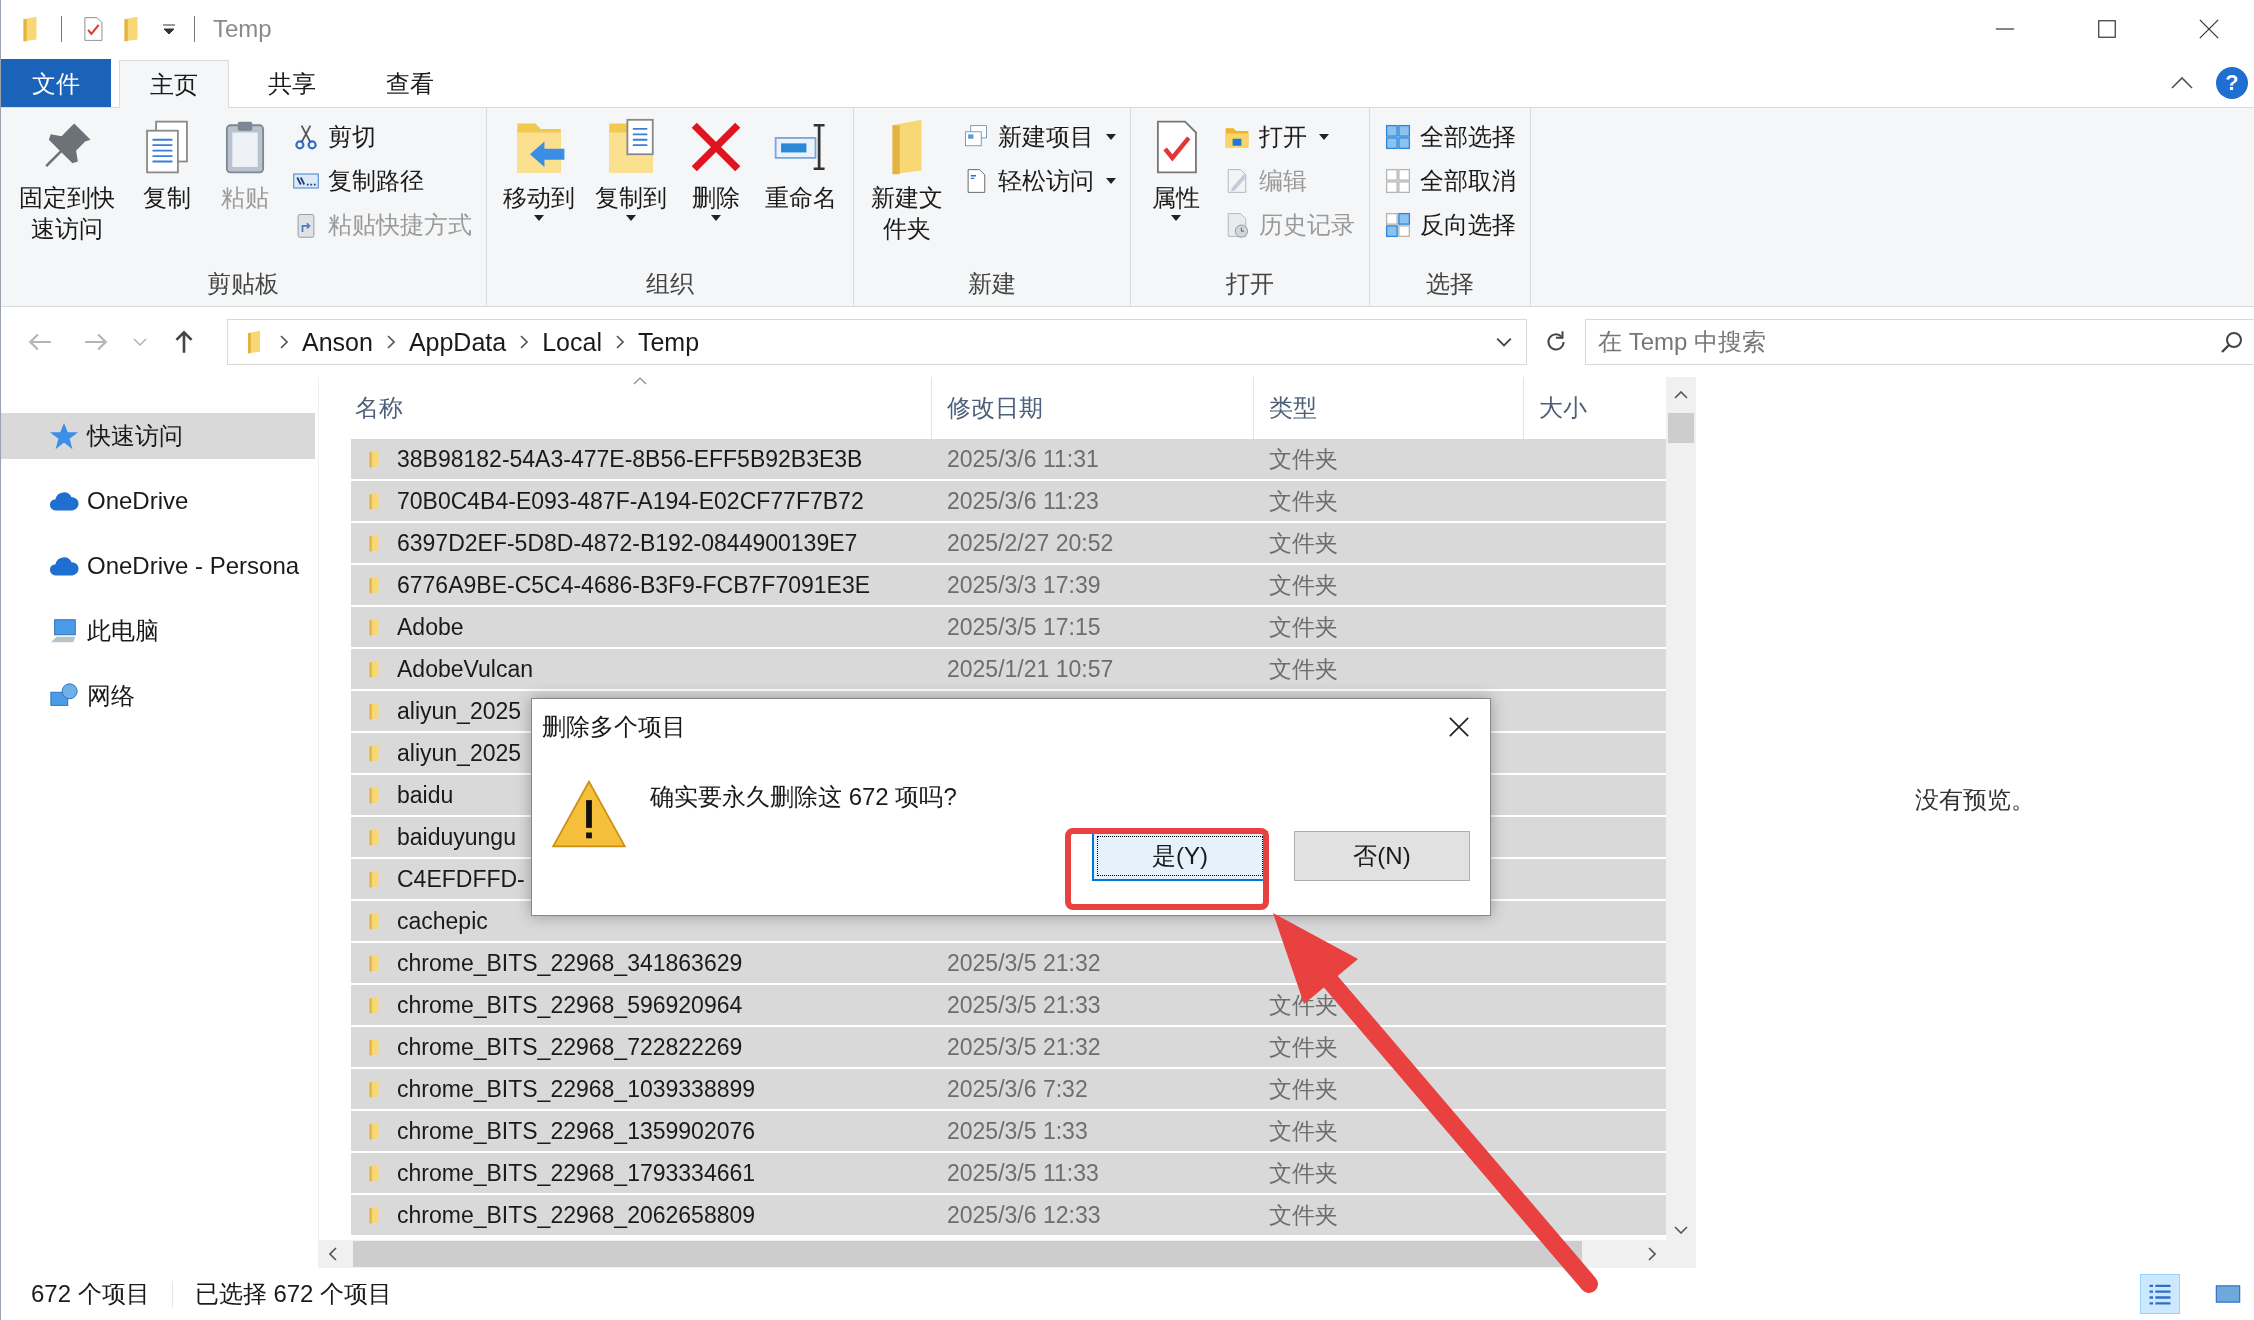 Image resolution: width=2254 pixels, height=1320 pixels. Describe the element at coordinates (1008, 1131) in the screenshot. I see `file-row: chrome_BITS_22968_1359902076 2025/3/5 1:33 文件夹` at that location.